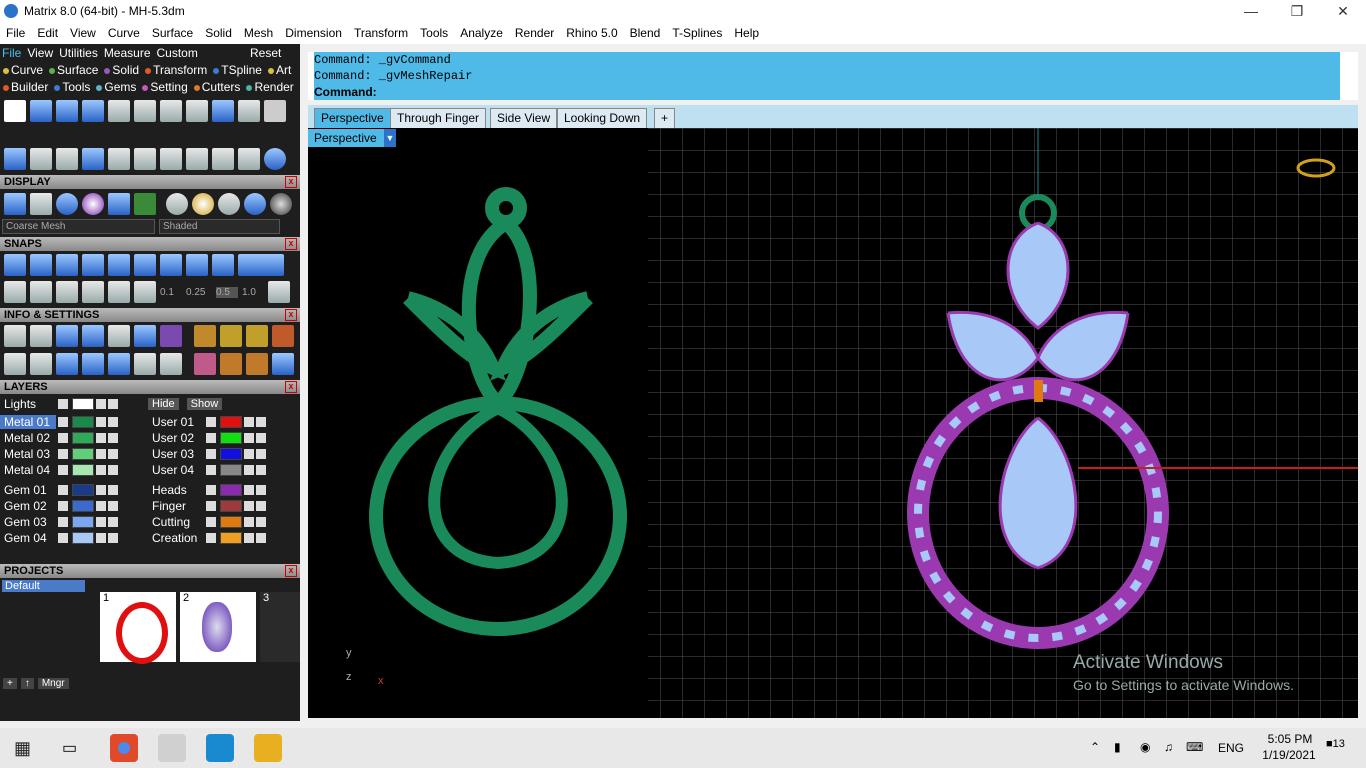 The width and height of the screenshot is (1366, 768). I want to click on file-explorer-icon, so click(268, 748).